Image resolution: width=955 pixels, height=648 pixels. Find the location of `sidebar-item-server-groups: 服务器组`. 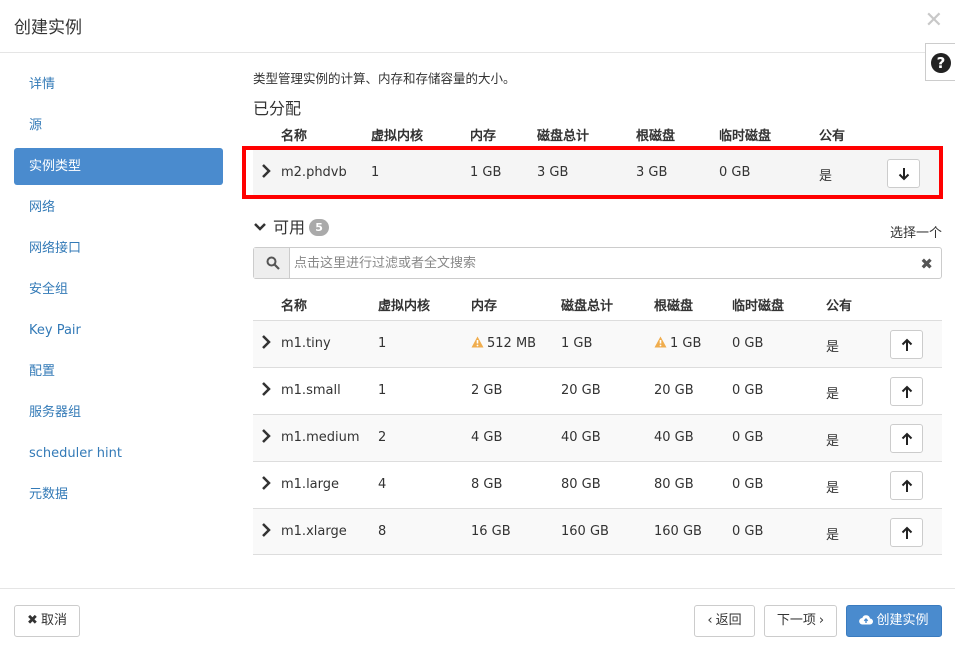

sidebar-item-server-groups: 服务器组 is located at coordinates (118, 412).